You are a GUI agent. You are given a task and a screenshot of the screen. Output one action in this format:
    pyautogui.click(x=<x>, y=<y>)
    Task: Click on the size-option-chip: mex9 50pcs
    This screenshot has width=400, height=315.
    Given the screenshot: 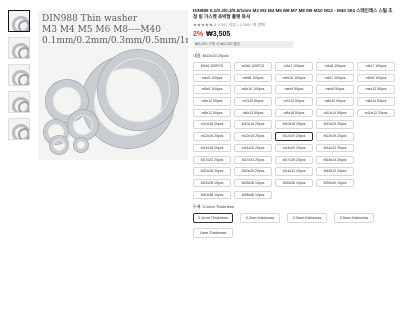 What is the action you would take?
    pyautogui.click(x=294, y=89)
    